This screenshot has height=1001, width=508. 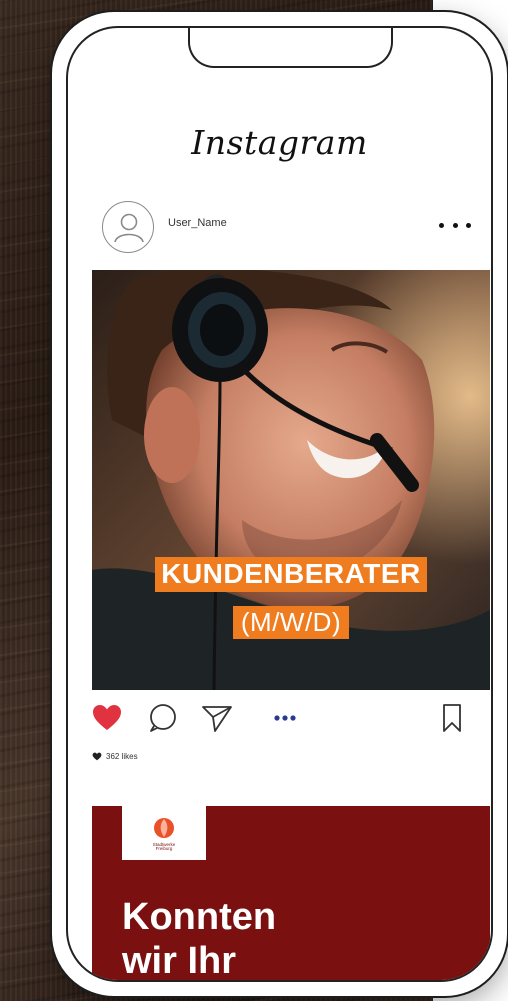 I want to click on send-icon, so click(x=217, y=718).